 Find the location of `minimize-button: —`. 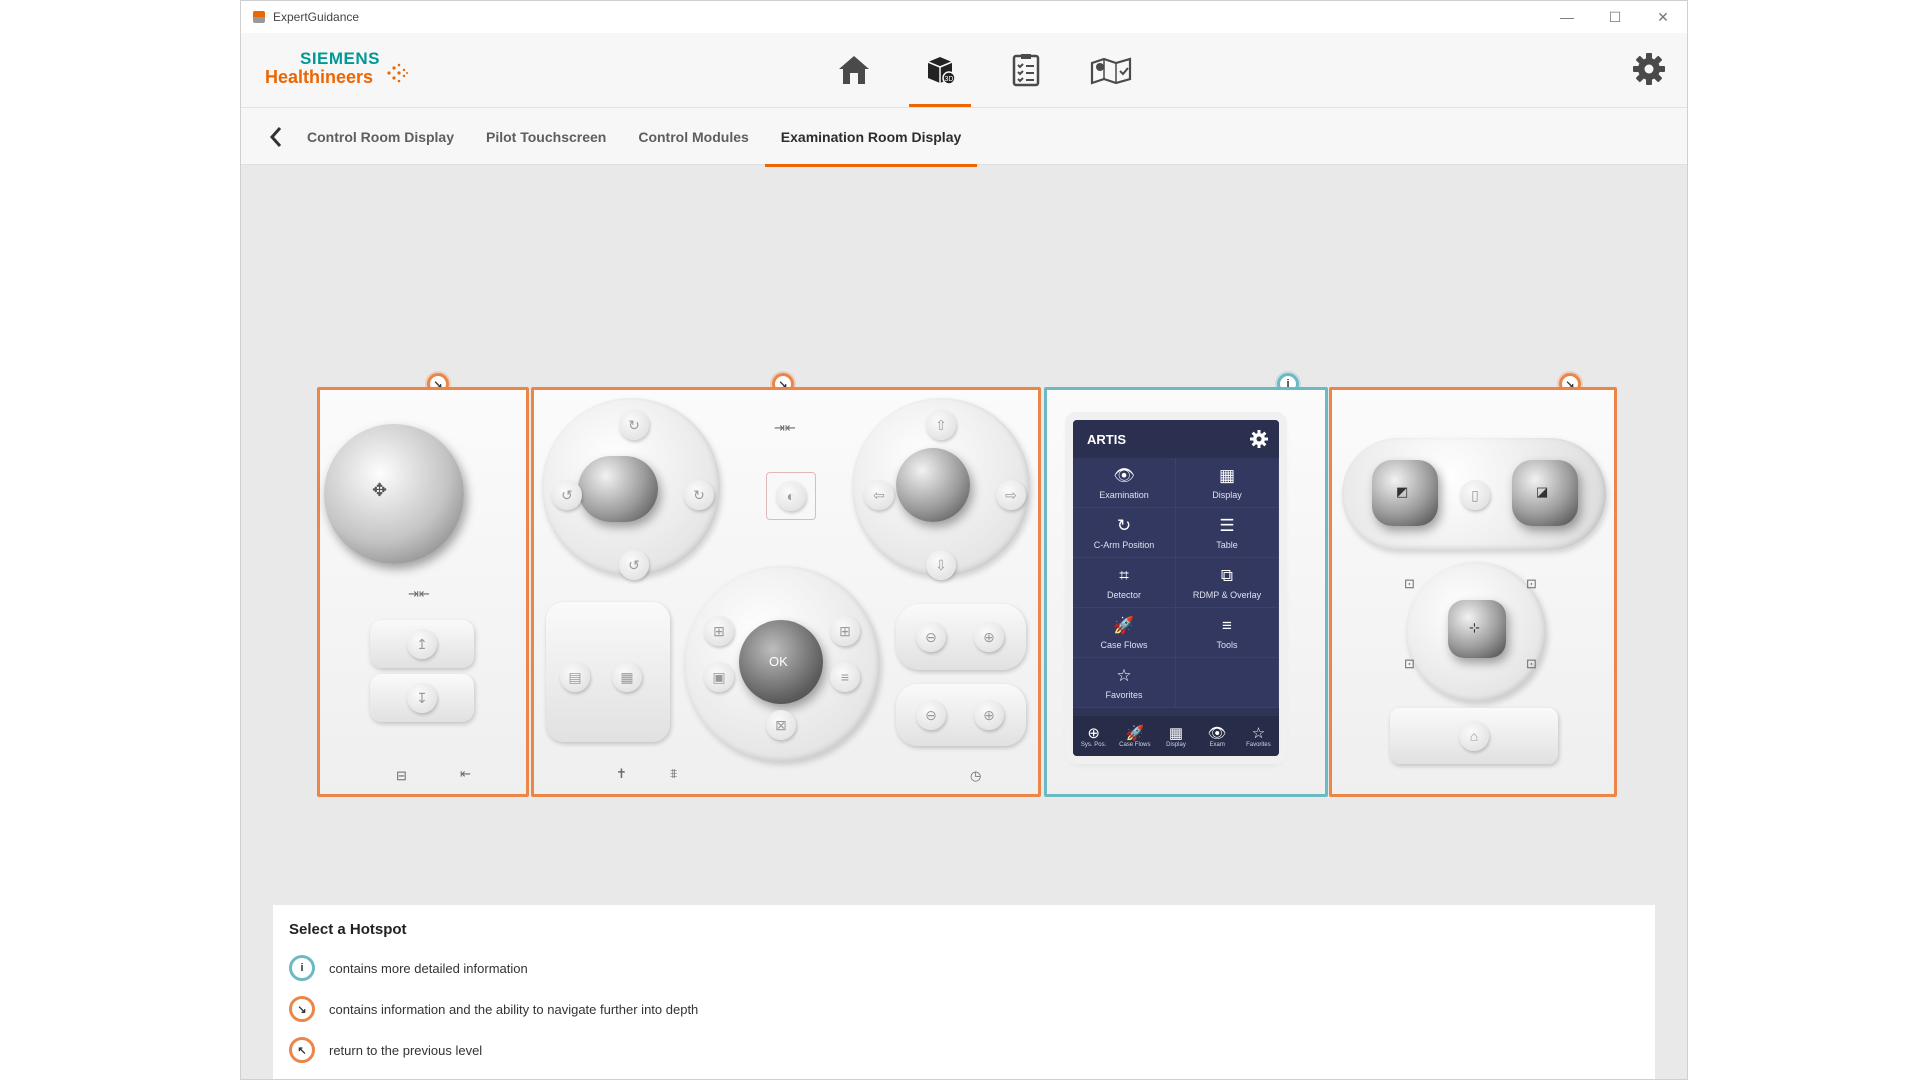

minimize-button: — is located at coordinates (1567, 17).